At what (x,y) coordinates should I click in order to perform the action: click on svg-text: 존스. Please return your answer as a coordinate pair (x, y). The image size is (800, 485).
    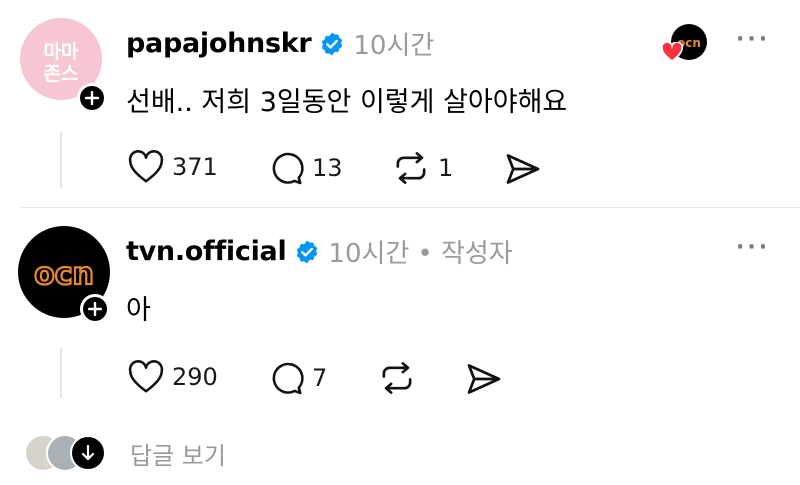
    Looking at the image, I should click on (61, 74).